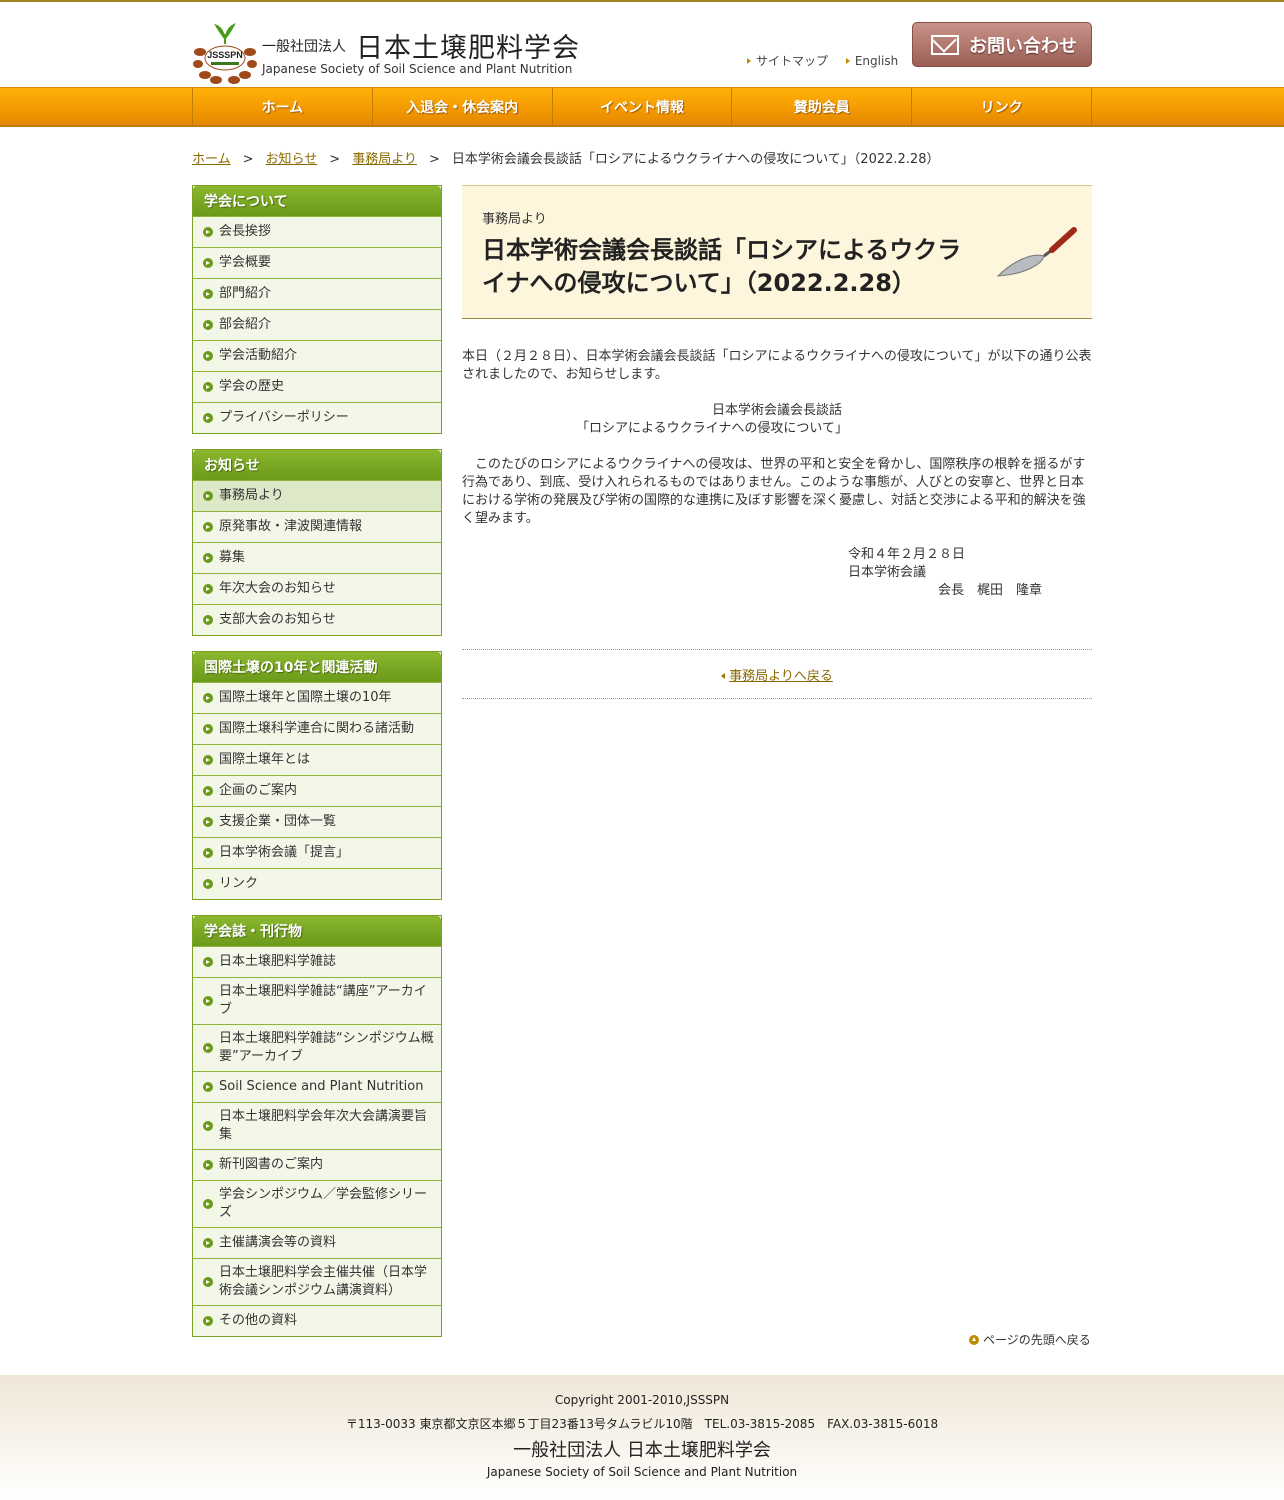 The width and height of the screenshot is (1284, 1500). Describe the element at coordinates (252, 386) in the screenshot. I see `sidebar-item-label: 学会の歴史` at that location.